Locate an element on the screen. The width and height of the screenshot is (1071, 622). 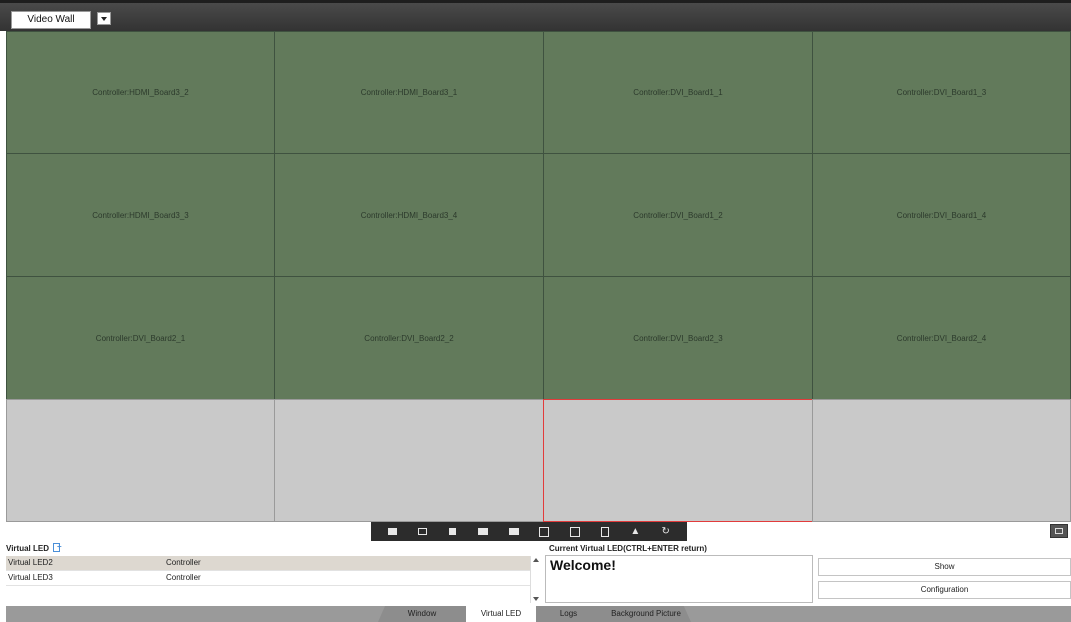
wall-cell: Controller:DVI_Board2_4 is located at coordinates (941, 338).